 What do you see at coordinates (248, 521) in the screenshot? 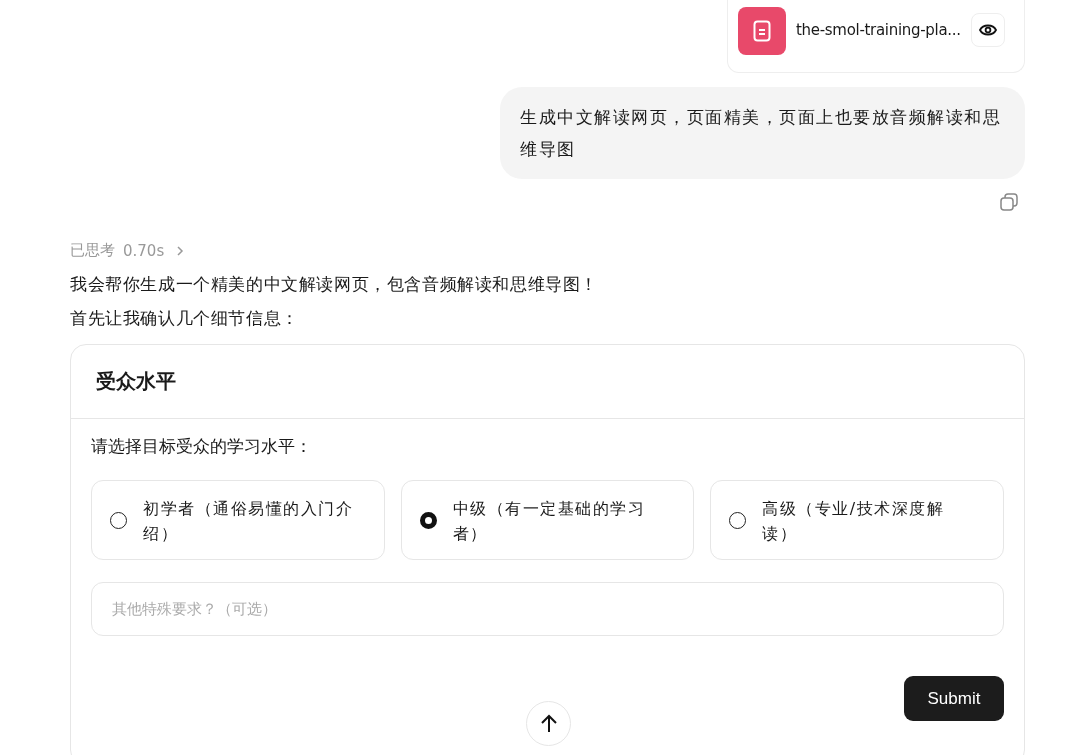
I see `option-label: 初学者（通俗易懂的入门介绍）` at bounding box center [248, 521].